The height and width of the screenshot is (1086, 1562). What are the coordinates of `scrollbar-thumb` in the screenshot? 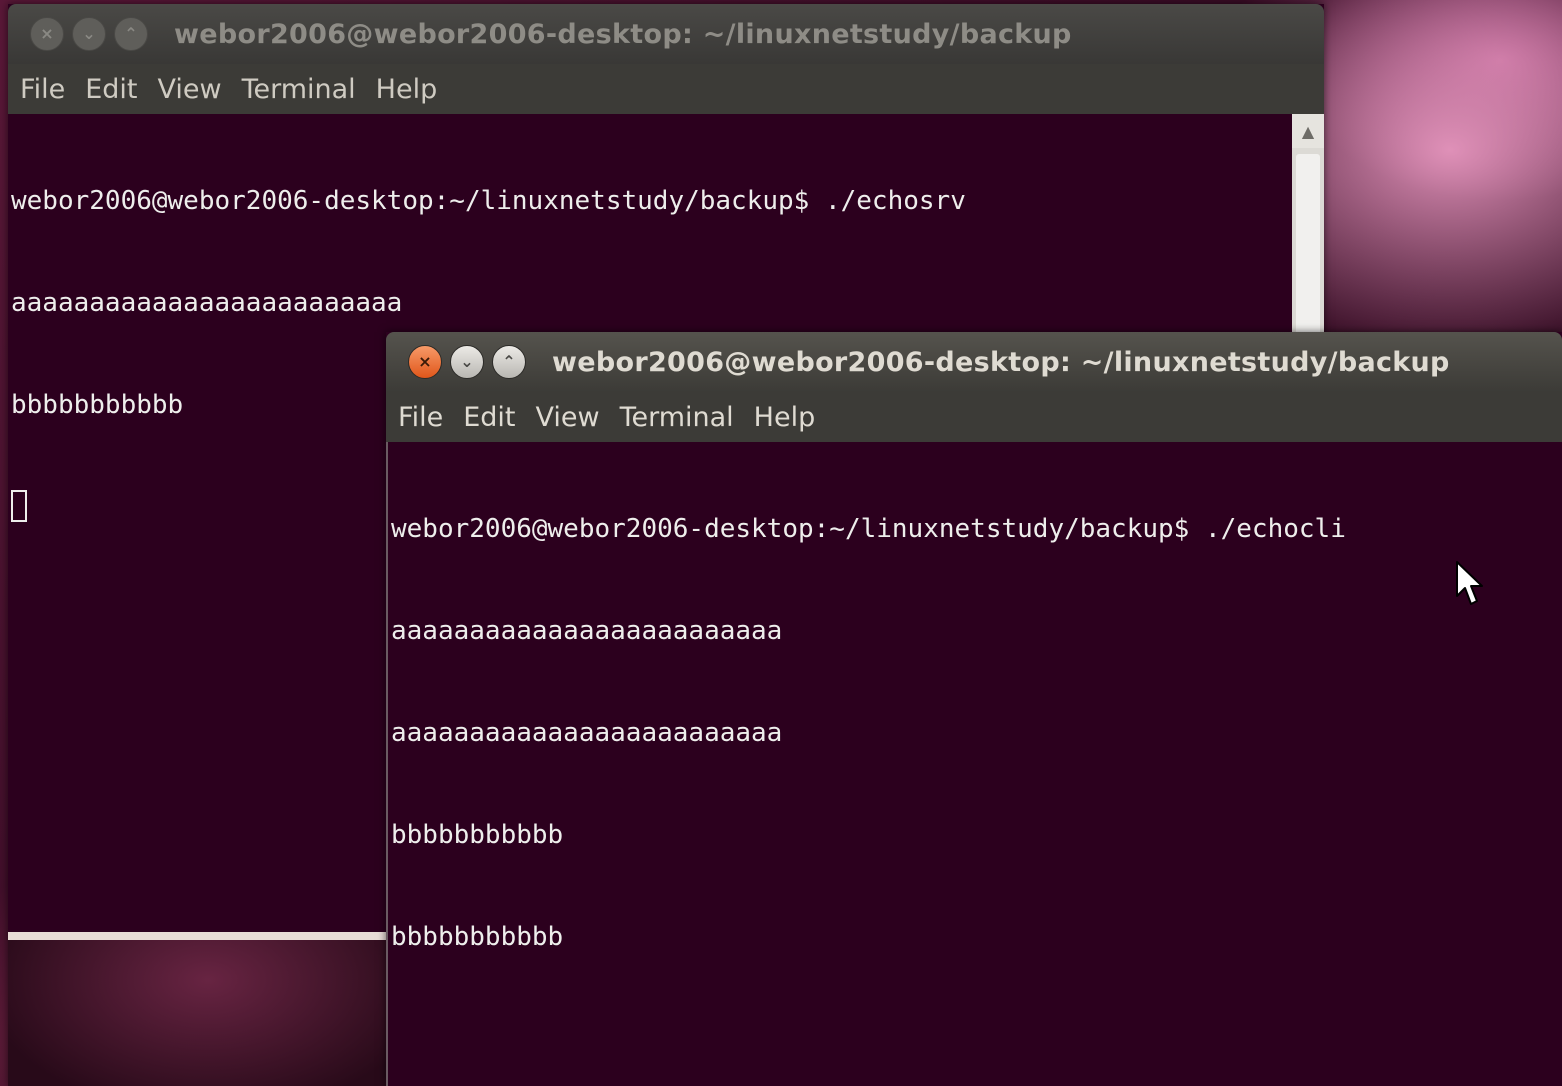 It's located at (1308, 245).